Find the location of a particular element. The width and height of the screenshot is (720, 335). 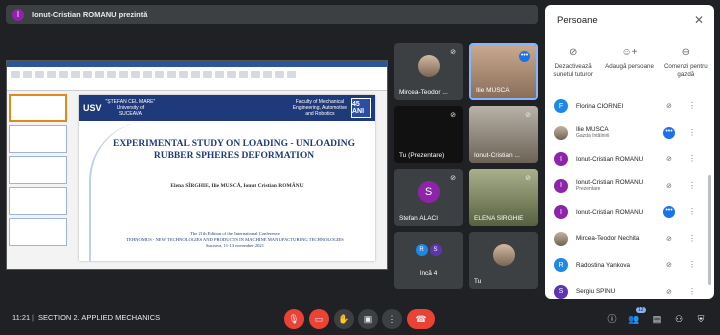

camera-toggle-button: ▭ is located at coordinates (319, 319).